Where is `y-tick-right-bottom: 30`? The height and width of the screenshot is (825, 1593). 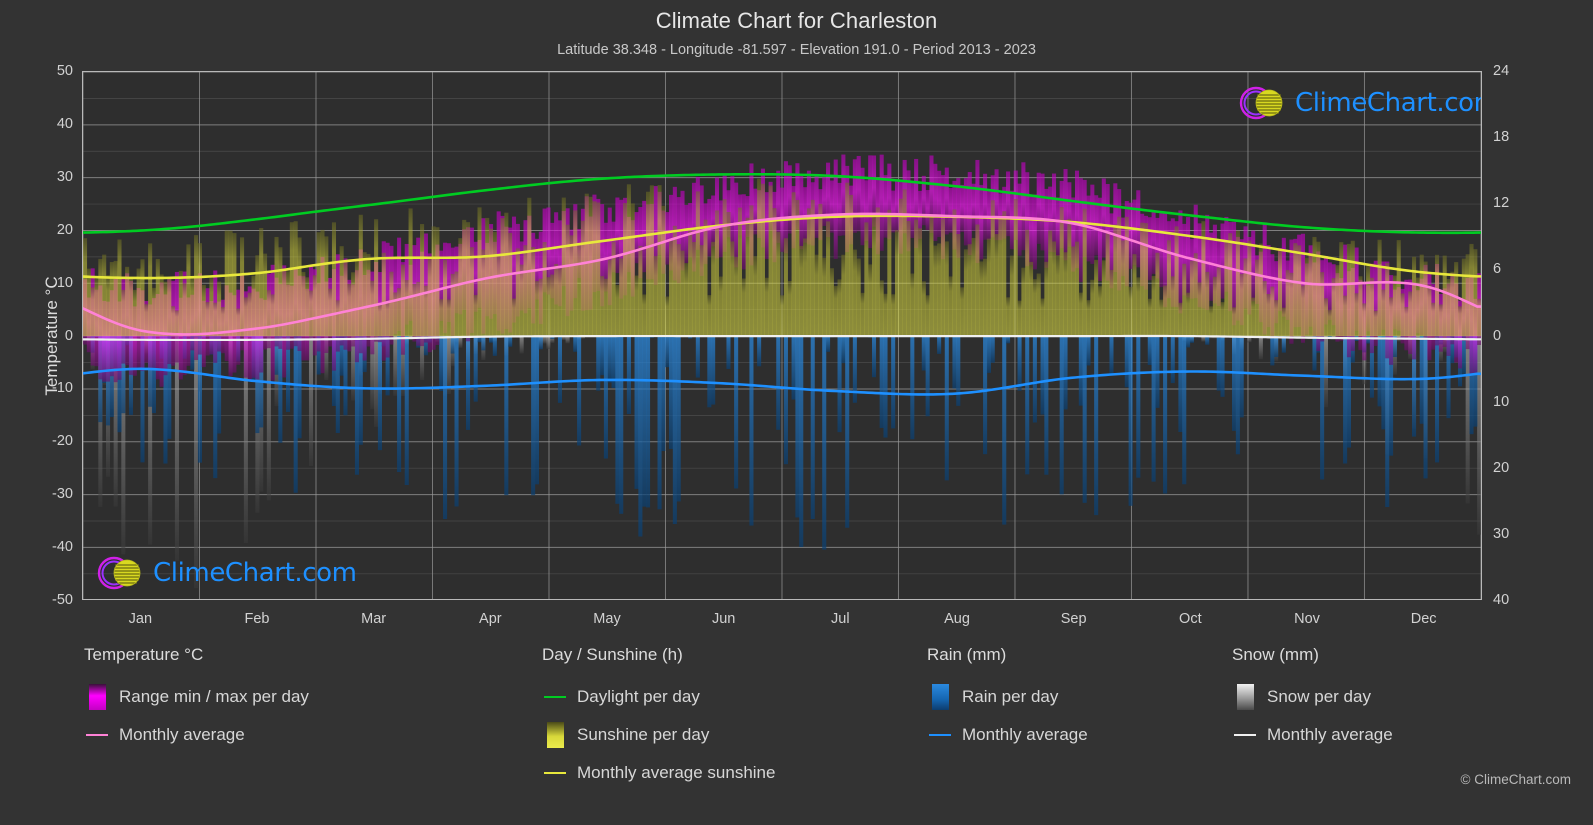 y-tick-right-bottom: 30 is located at coordinates (1501, 533).